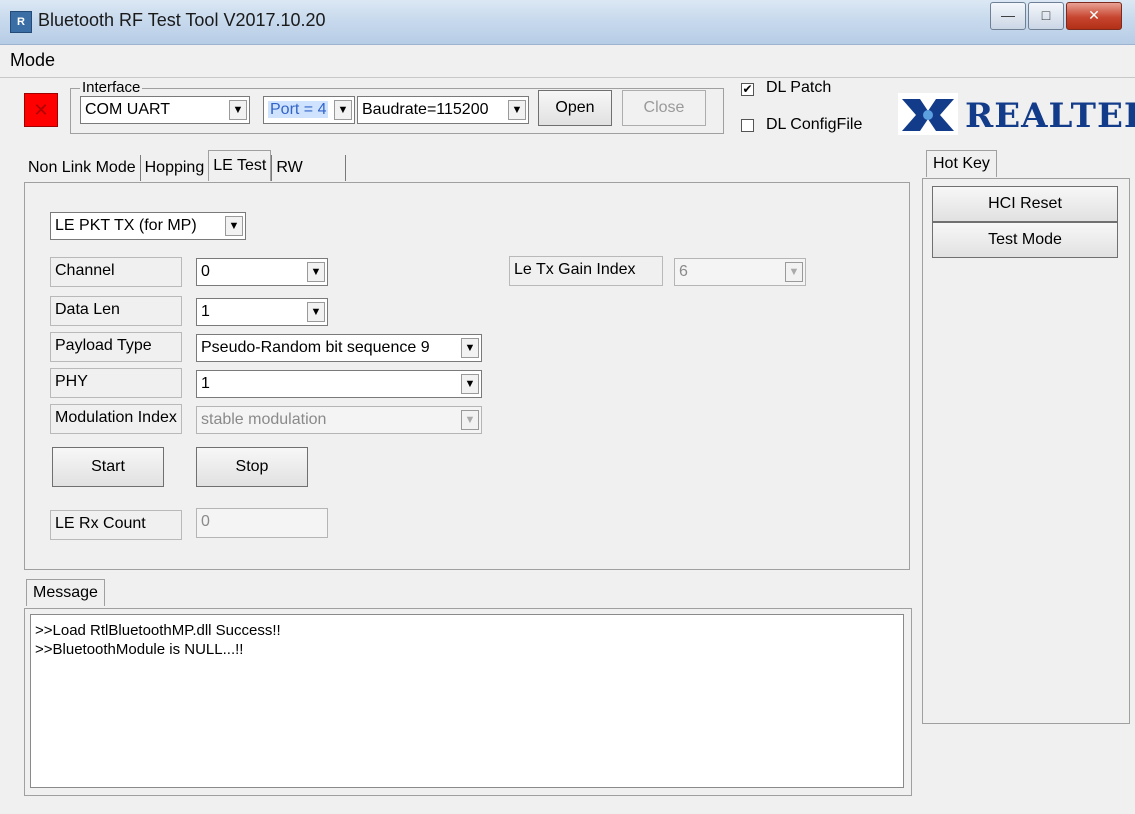 This screenshot has height=814, width=1135. I want to click on port-select: Port = 4 ▼, so click(309, 110).